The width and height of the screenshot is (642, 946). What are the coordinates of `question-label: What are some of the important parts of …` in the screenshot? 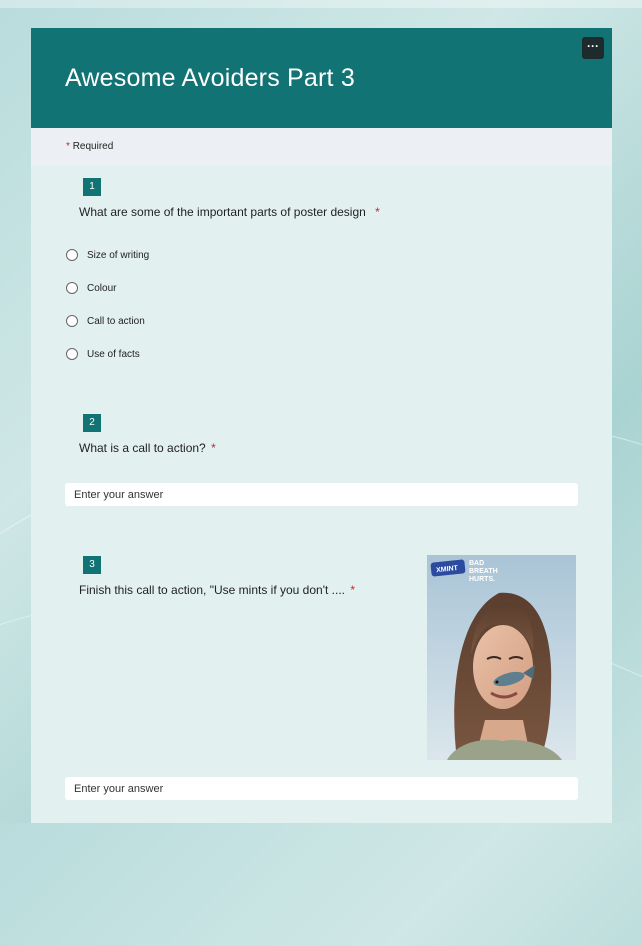 It's located at (222, 212).